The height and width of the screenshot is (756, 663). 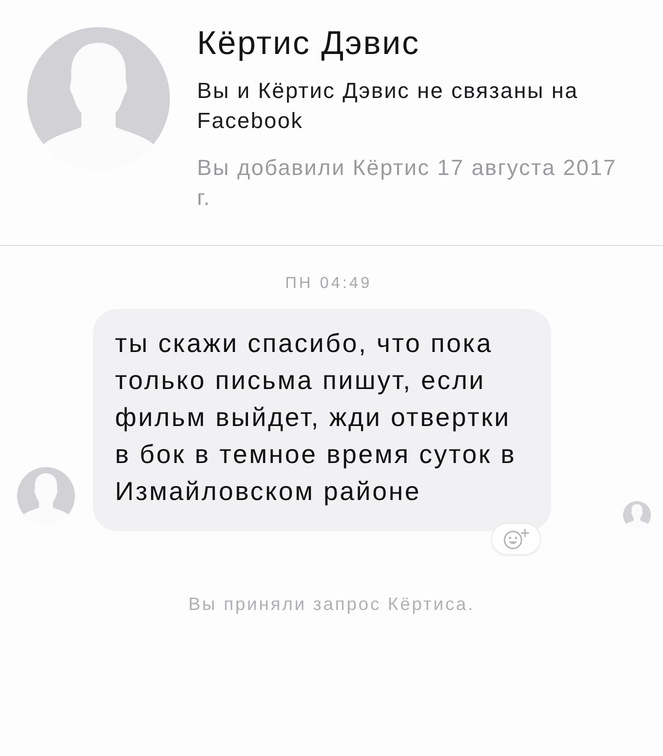 I want to click on reaction-button, so click(x=516, y=539).